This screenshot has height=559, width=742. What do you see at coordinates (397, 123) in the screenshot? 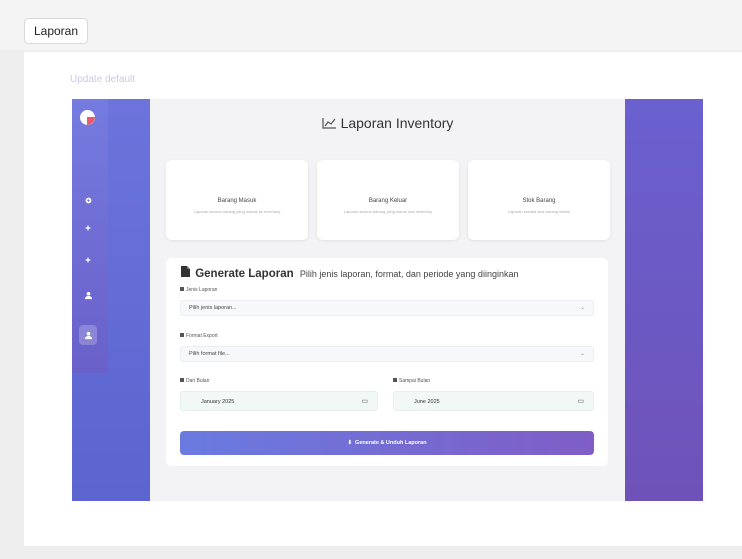
I see `page-title-text: Laporan Inventory` at bounding box center [397, 123].